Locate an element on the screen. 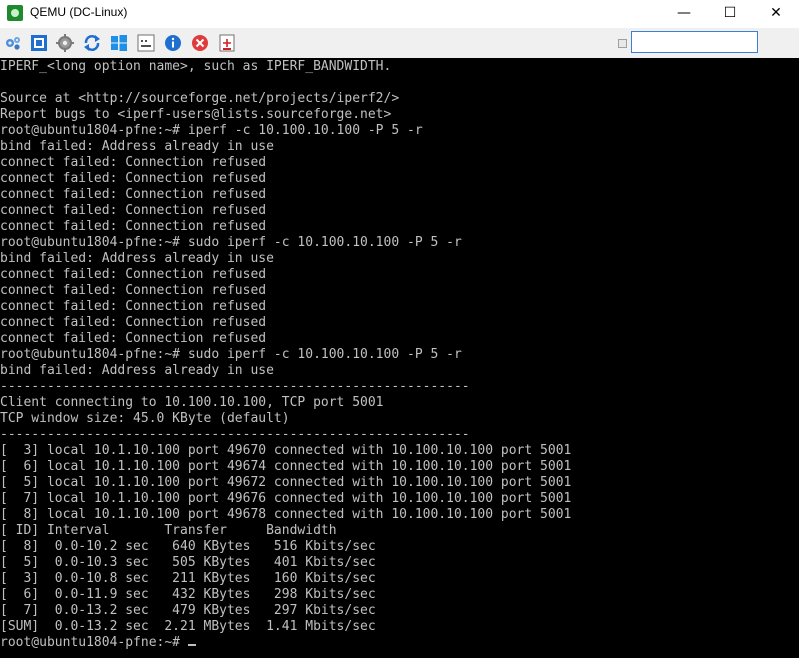 The image size is (799, 658). maximize-button: ☐ is located at coordinates (730, 14).